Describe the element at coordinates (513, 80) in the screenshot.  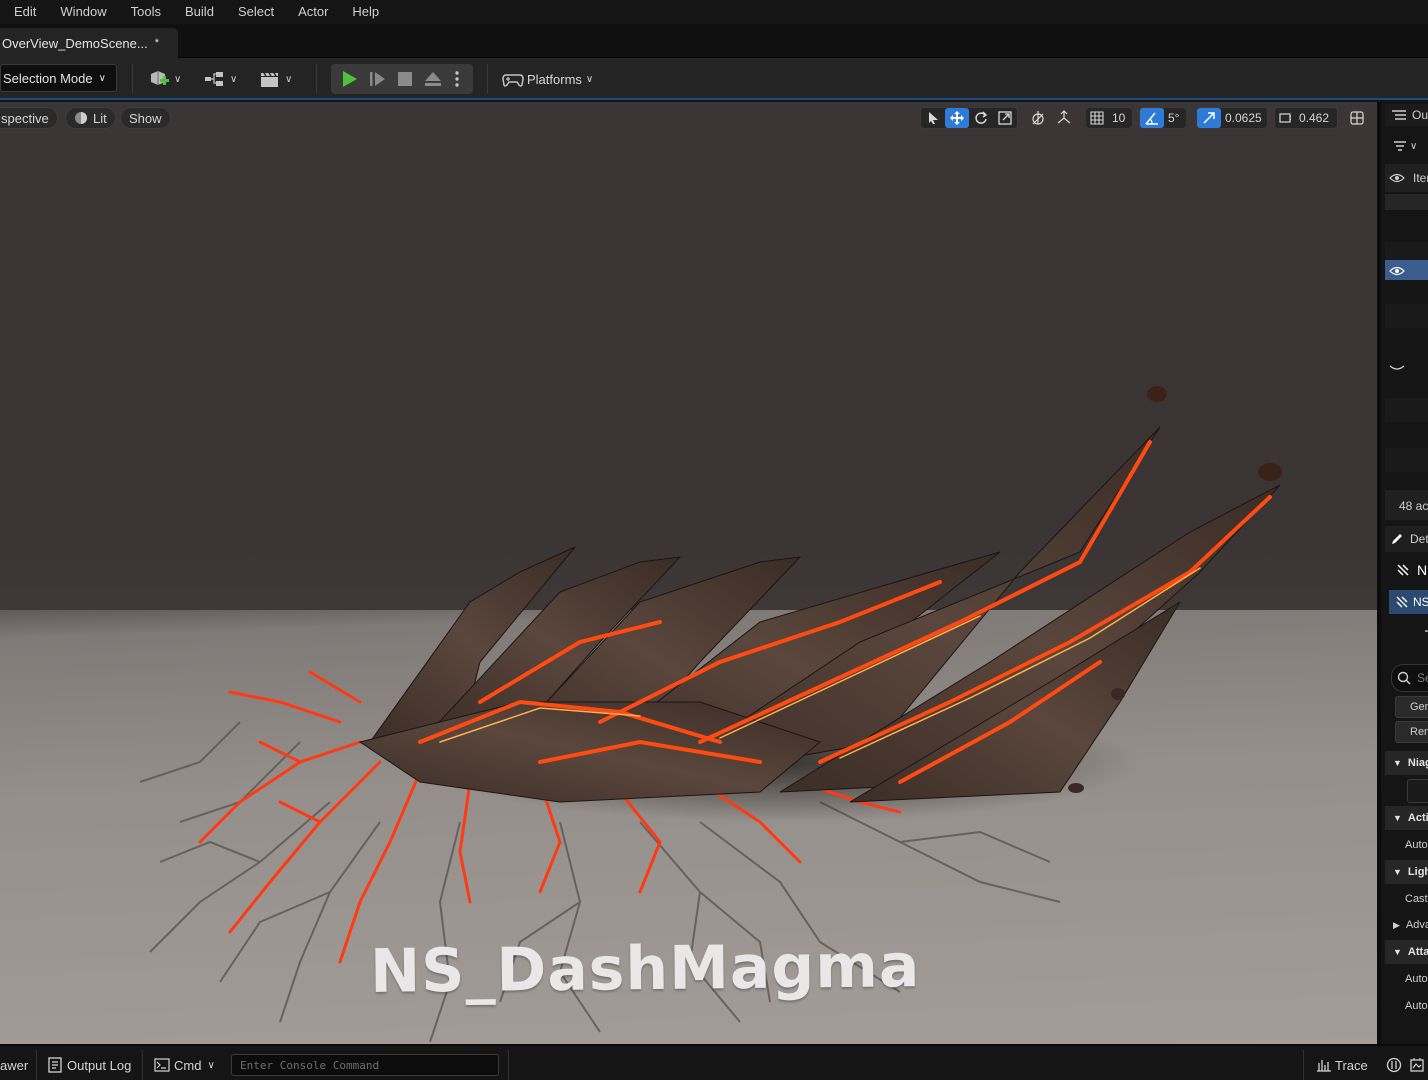
I see `gamepad-icon` at that location.